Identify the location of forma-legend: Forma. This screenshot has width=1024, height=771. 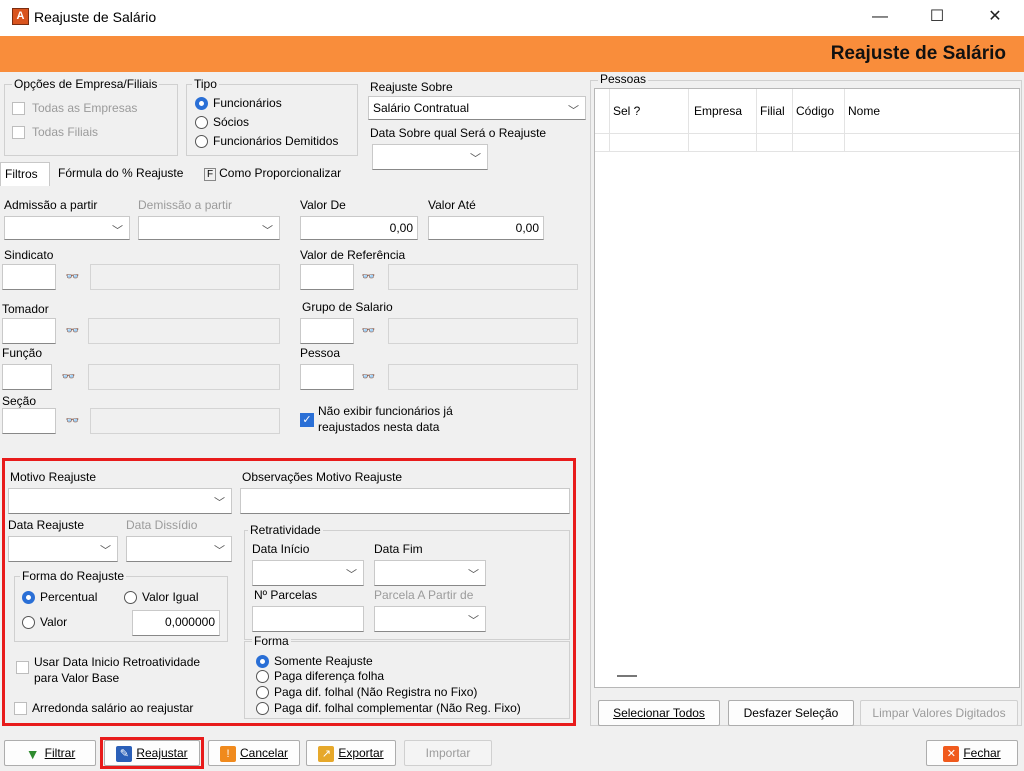
(271, 641).